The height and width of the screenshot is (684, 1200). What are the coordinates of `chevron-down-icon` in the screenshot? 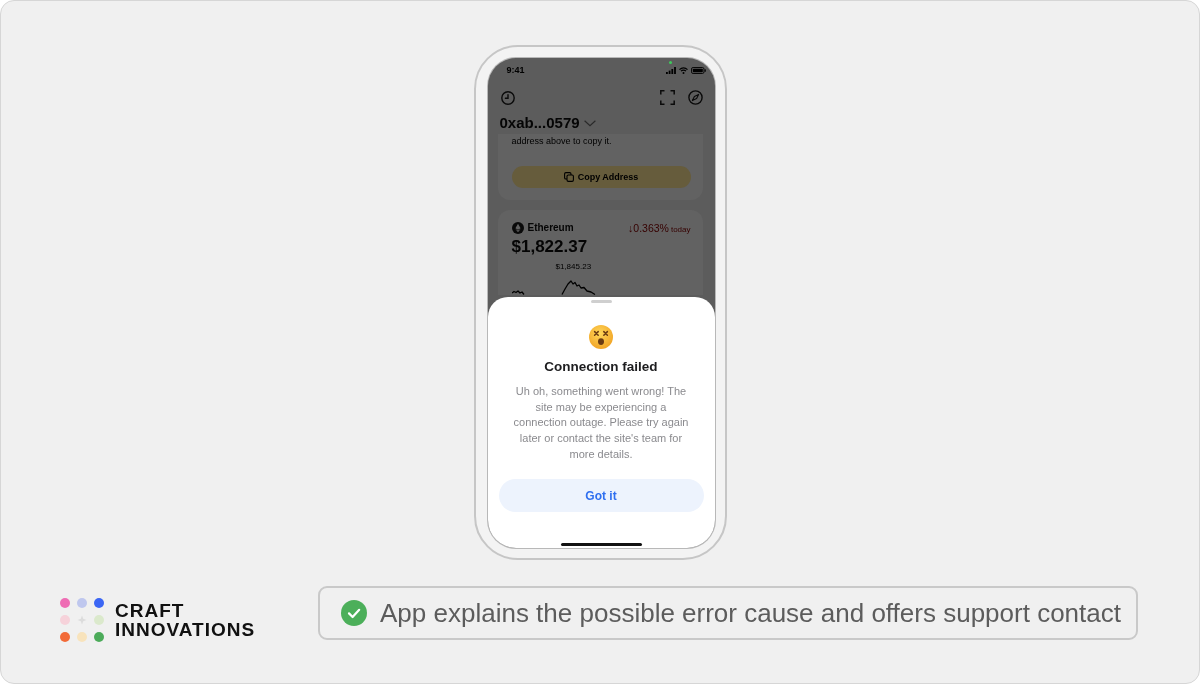 It's located at (589, 123).